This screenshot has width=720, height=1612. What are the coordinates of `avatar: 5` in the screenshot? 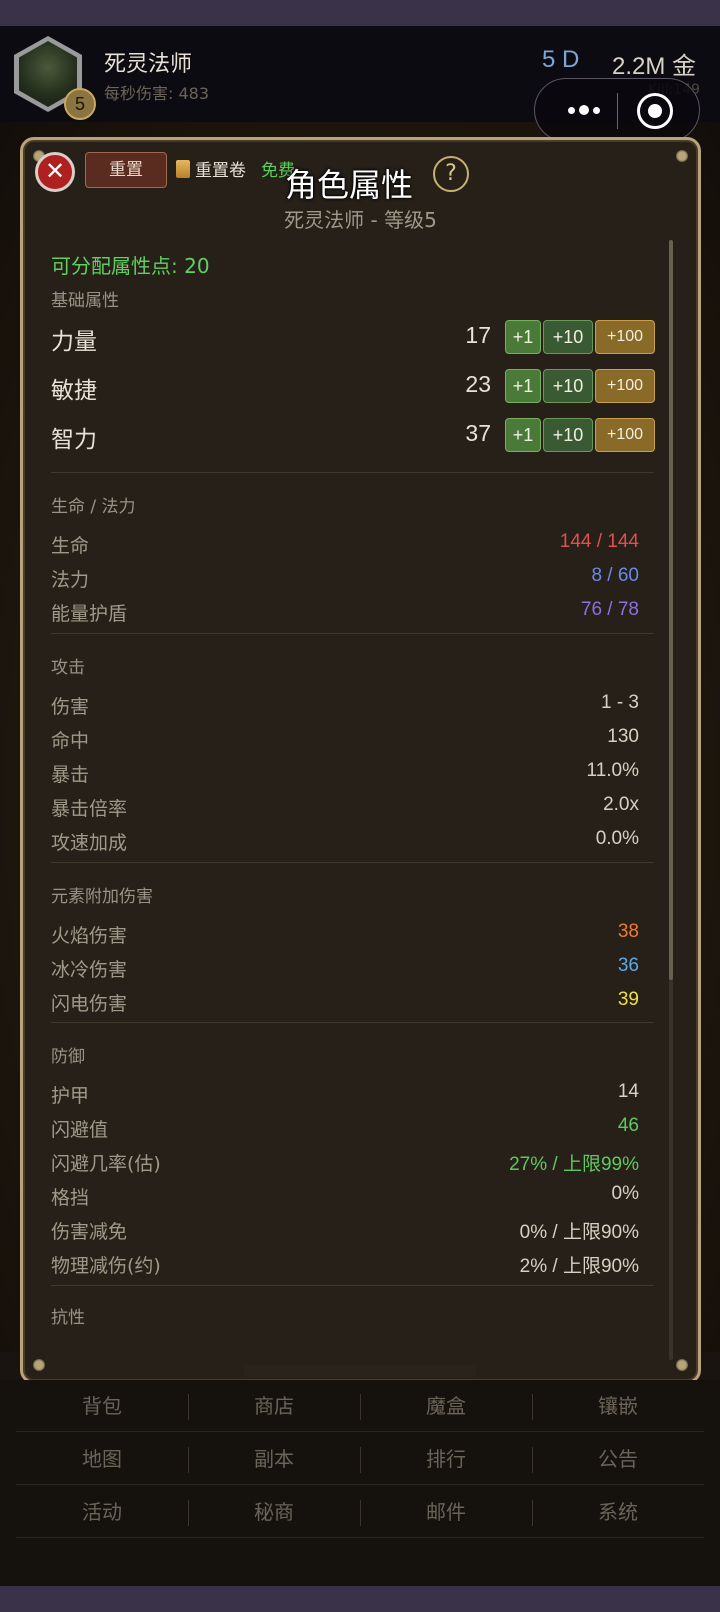 It's located at (55, 78).